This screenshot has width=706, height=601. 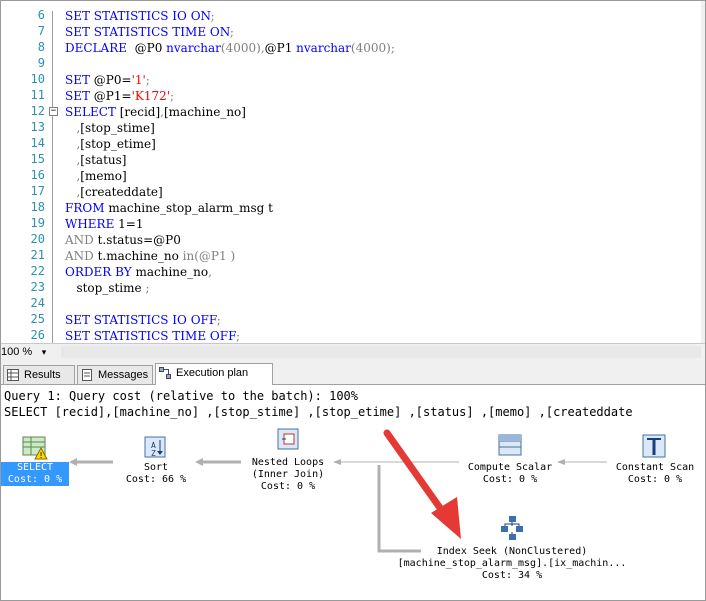 What do you see at coordinates (53, 111) in the screenshot?
I see `collapse-icon: −` at bounding box center [53, 111].